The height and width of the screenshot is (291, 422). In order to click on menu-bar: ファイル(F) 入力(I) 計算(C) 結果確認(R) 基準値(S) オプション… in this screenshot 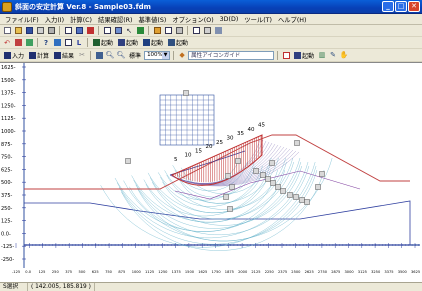, I will do `click(211, 19)`.